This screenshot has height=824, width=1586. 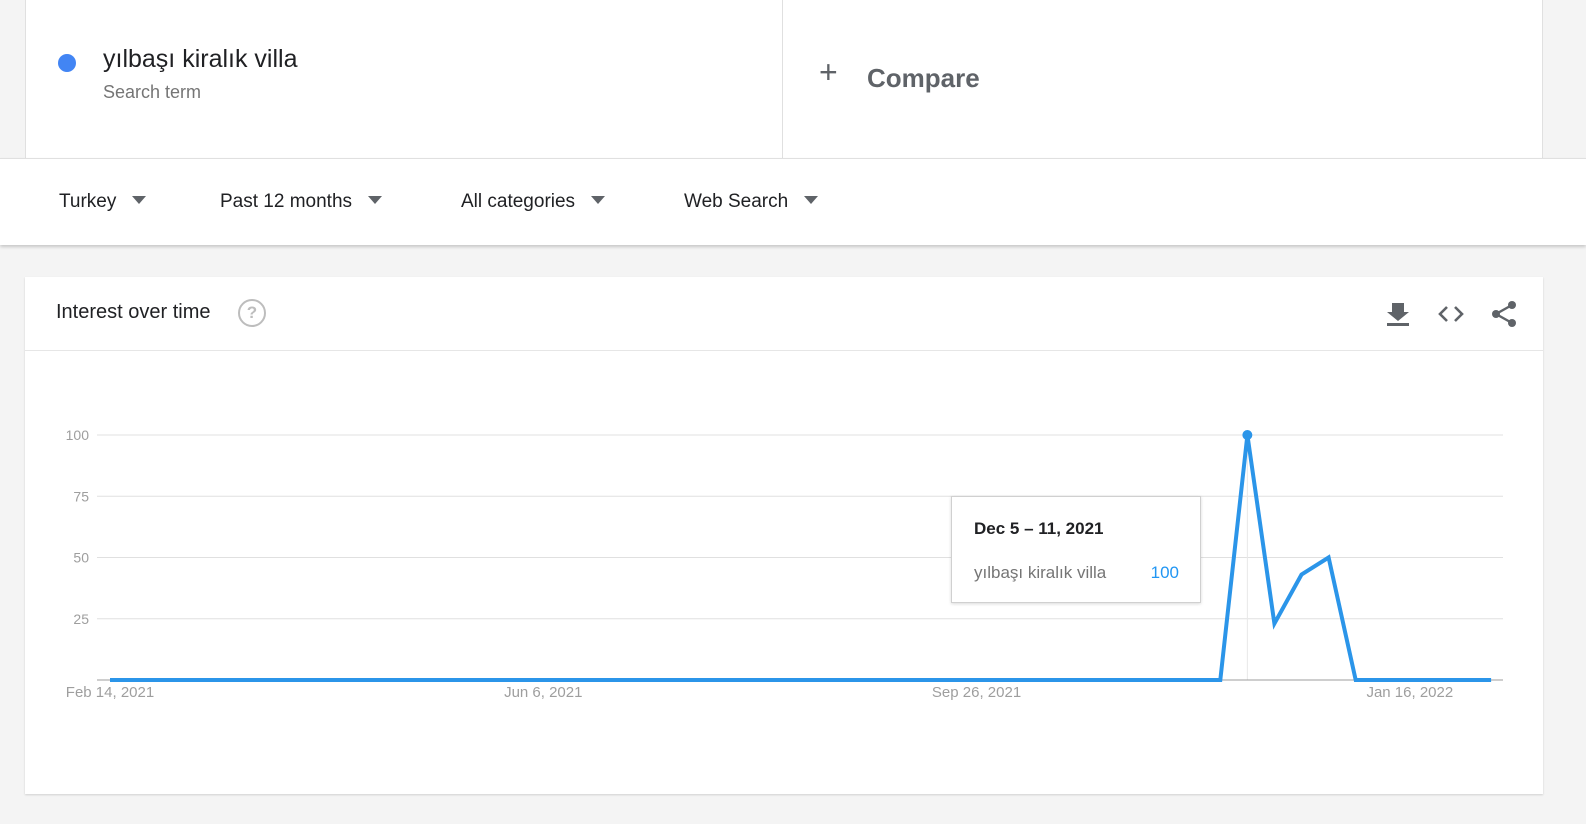 I want to click on compare-button: + Compare, so click(x=1163, y=79).